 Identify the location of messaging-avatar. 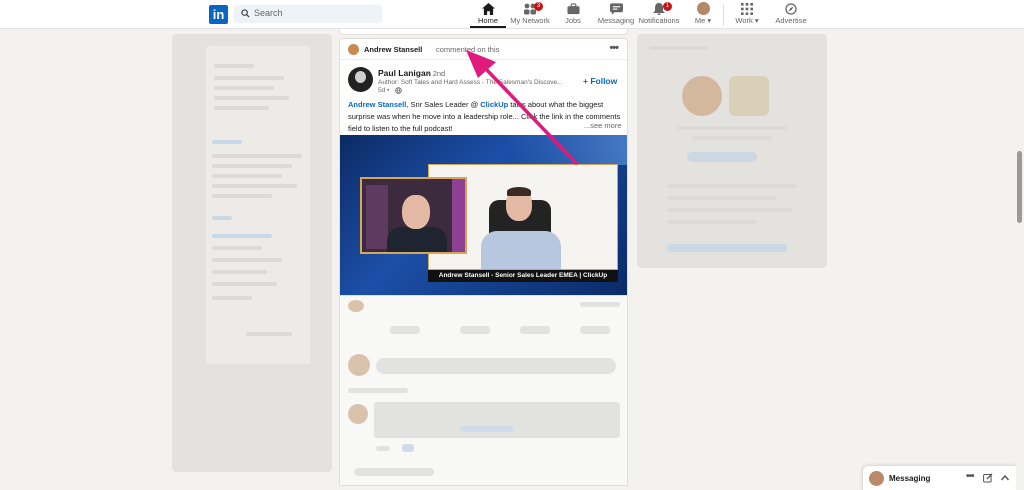
(876, 478).